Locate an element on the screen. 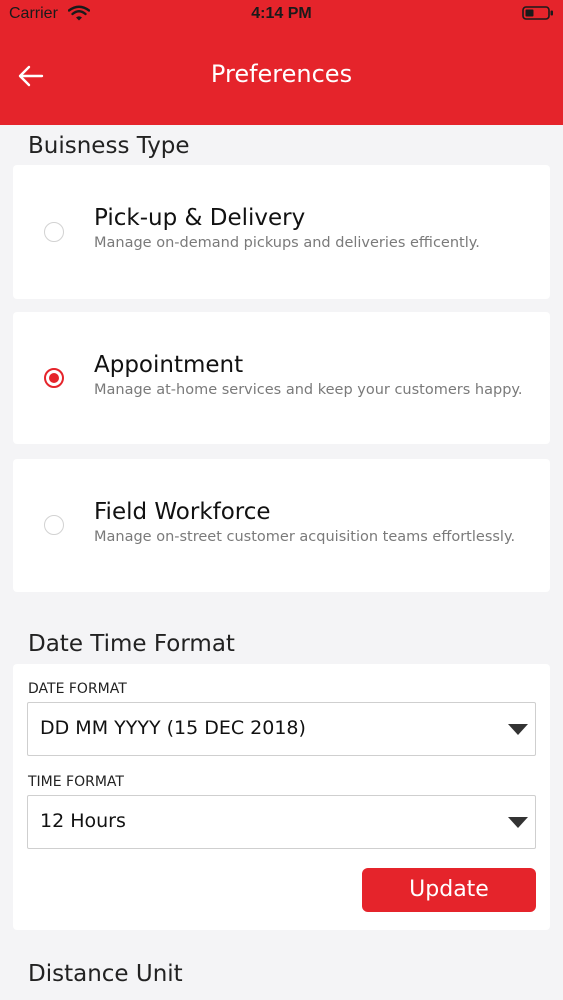 Image resolution: width=563 pixels, height=1000 pixels. distance-unit-heading: Distance Unit is located at coordinates (105, 974).